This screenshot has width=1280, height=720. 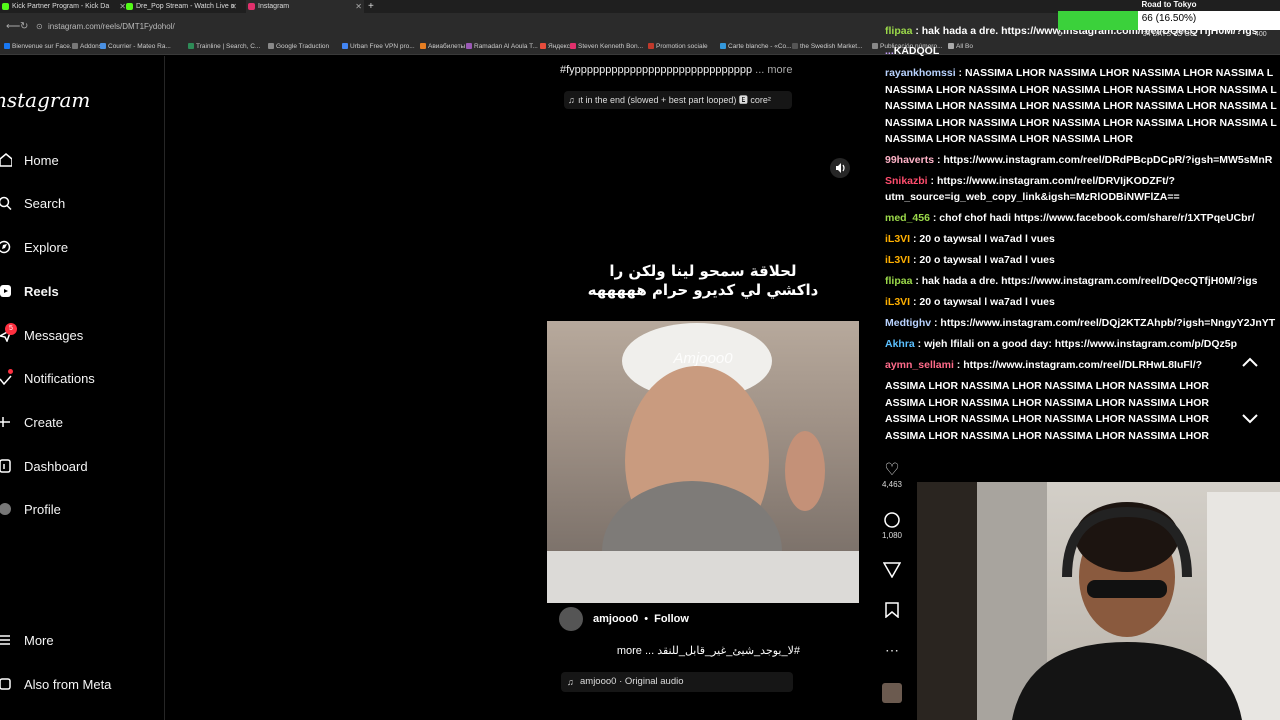 I want to click on bookmark-item: Авиабилеты, so click(x=442, y=46).